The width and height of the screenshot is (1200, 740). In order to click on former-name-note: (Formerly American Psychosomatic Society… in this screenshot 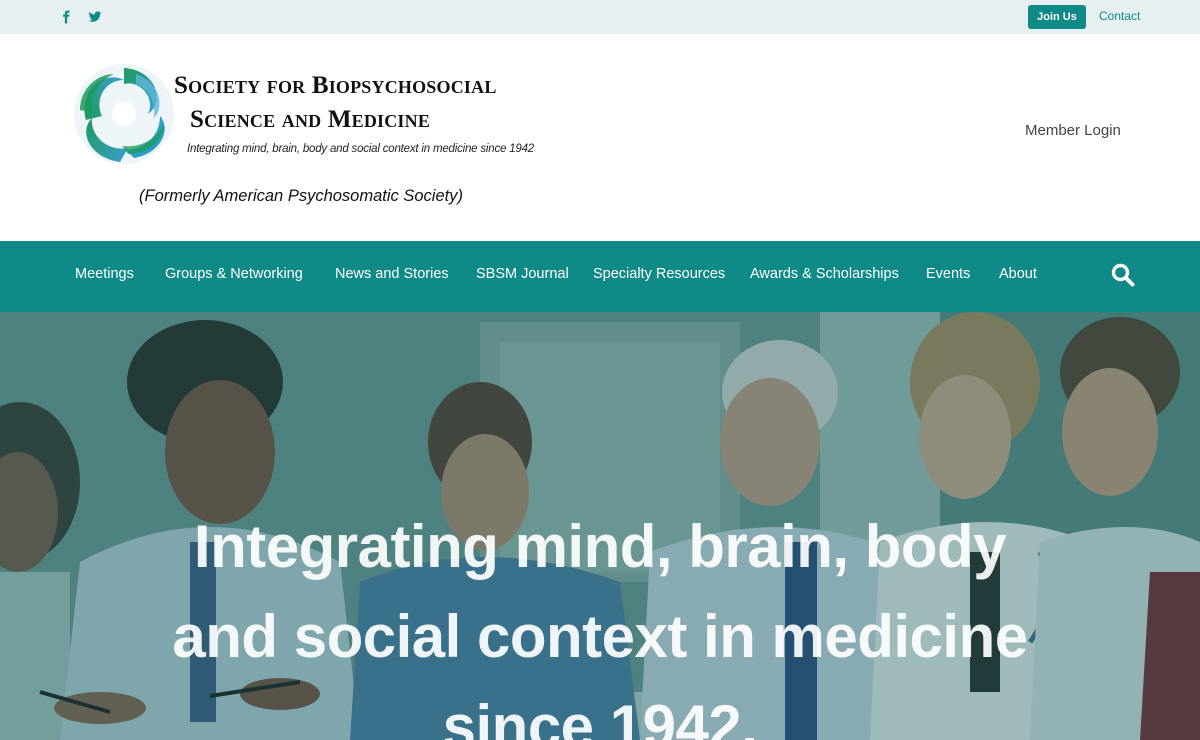, I will do `click(301, 196)`.